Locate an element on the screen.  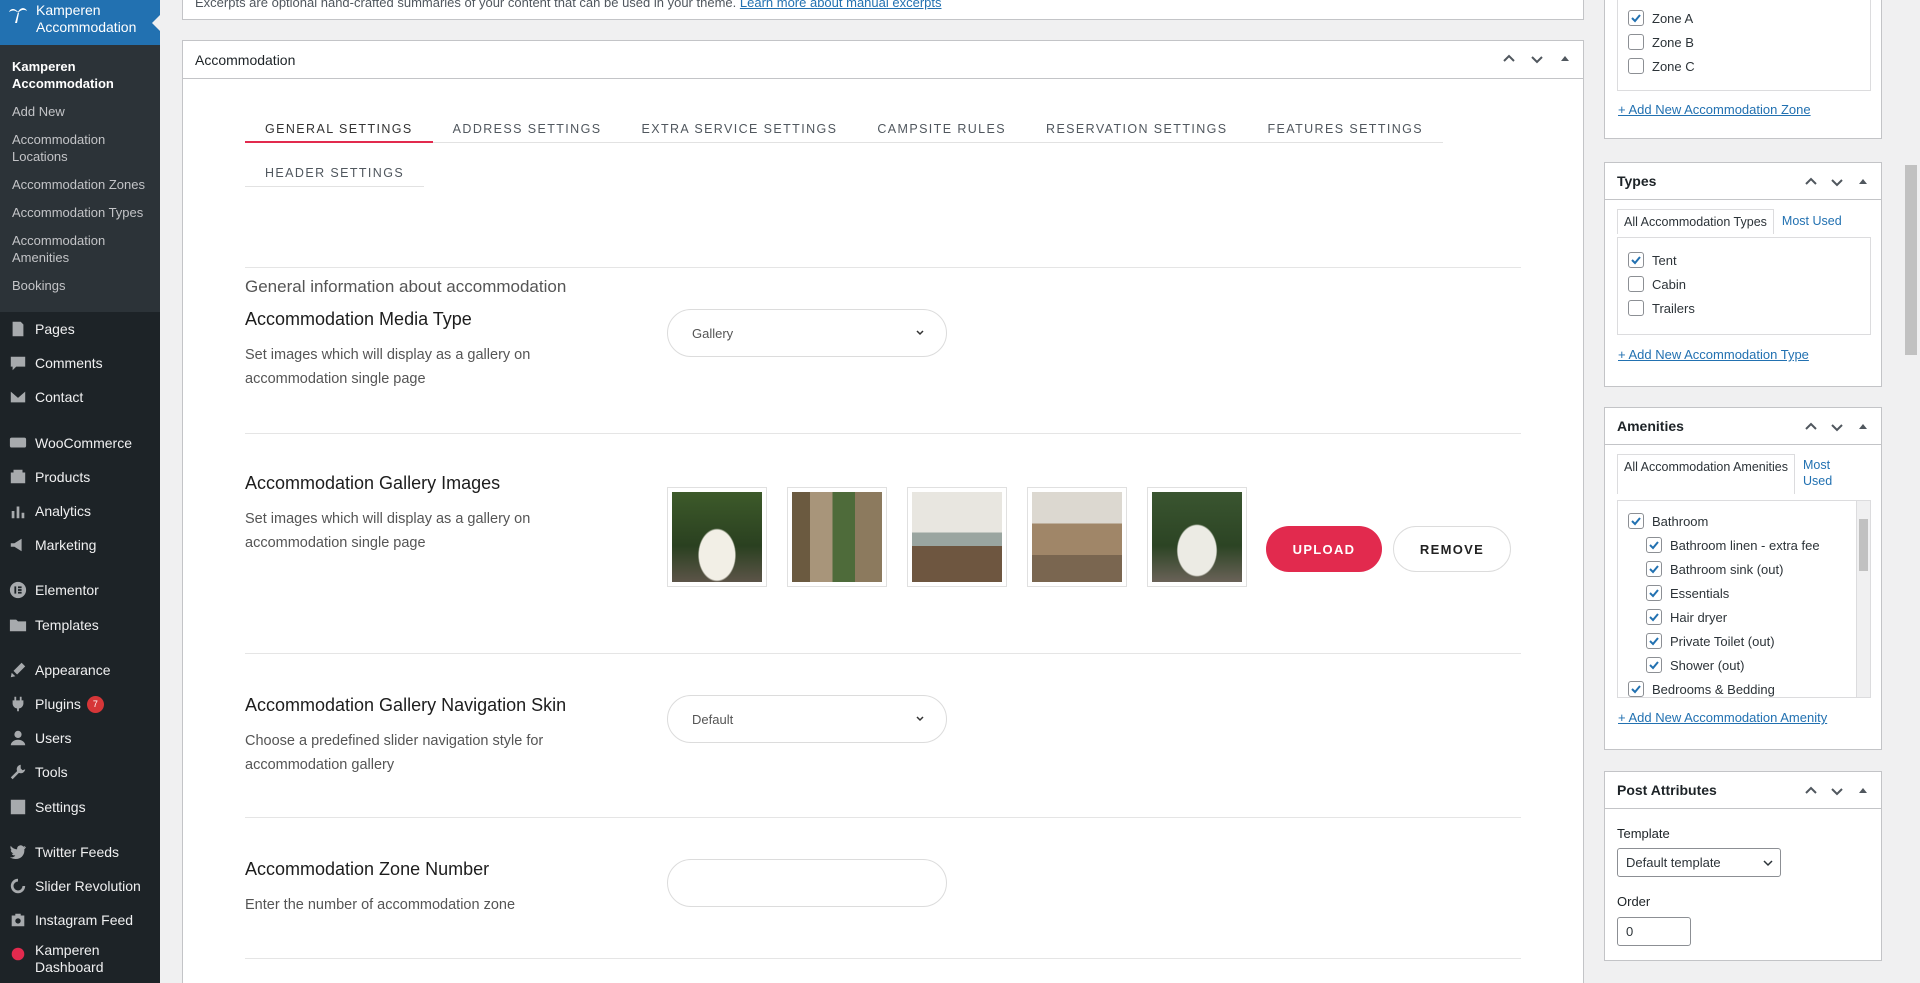
menu-item-elementor: Elementor is located at coordinates (80, 590).